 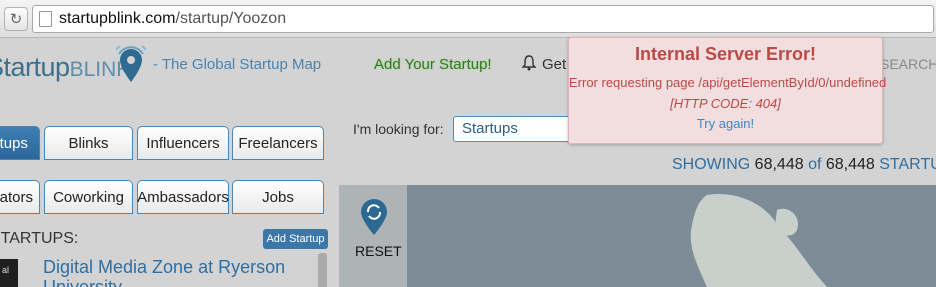 I want to click on category-select: Startups, so click(x=515, y=129).